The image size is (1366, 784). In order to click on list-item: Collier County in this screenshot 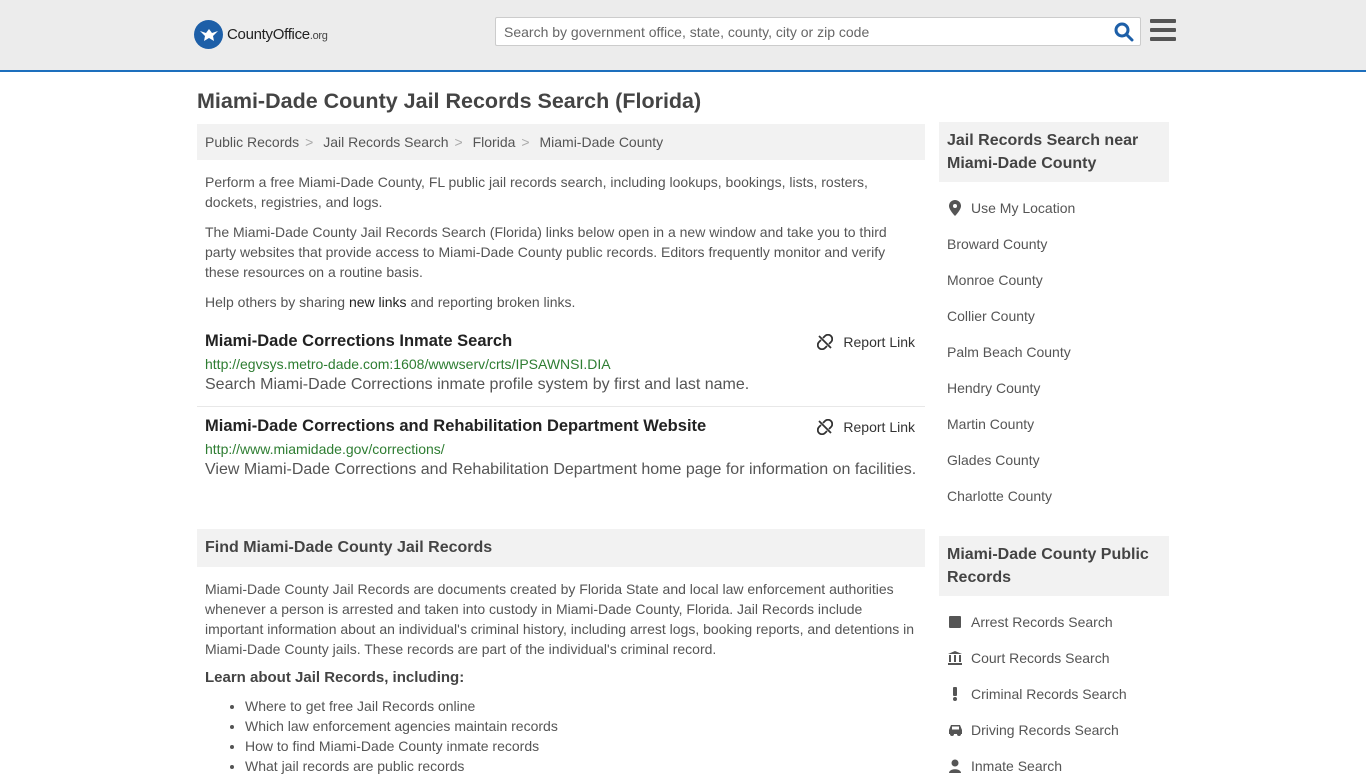, I will do `click(1054, 316)`.